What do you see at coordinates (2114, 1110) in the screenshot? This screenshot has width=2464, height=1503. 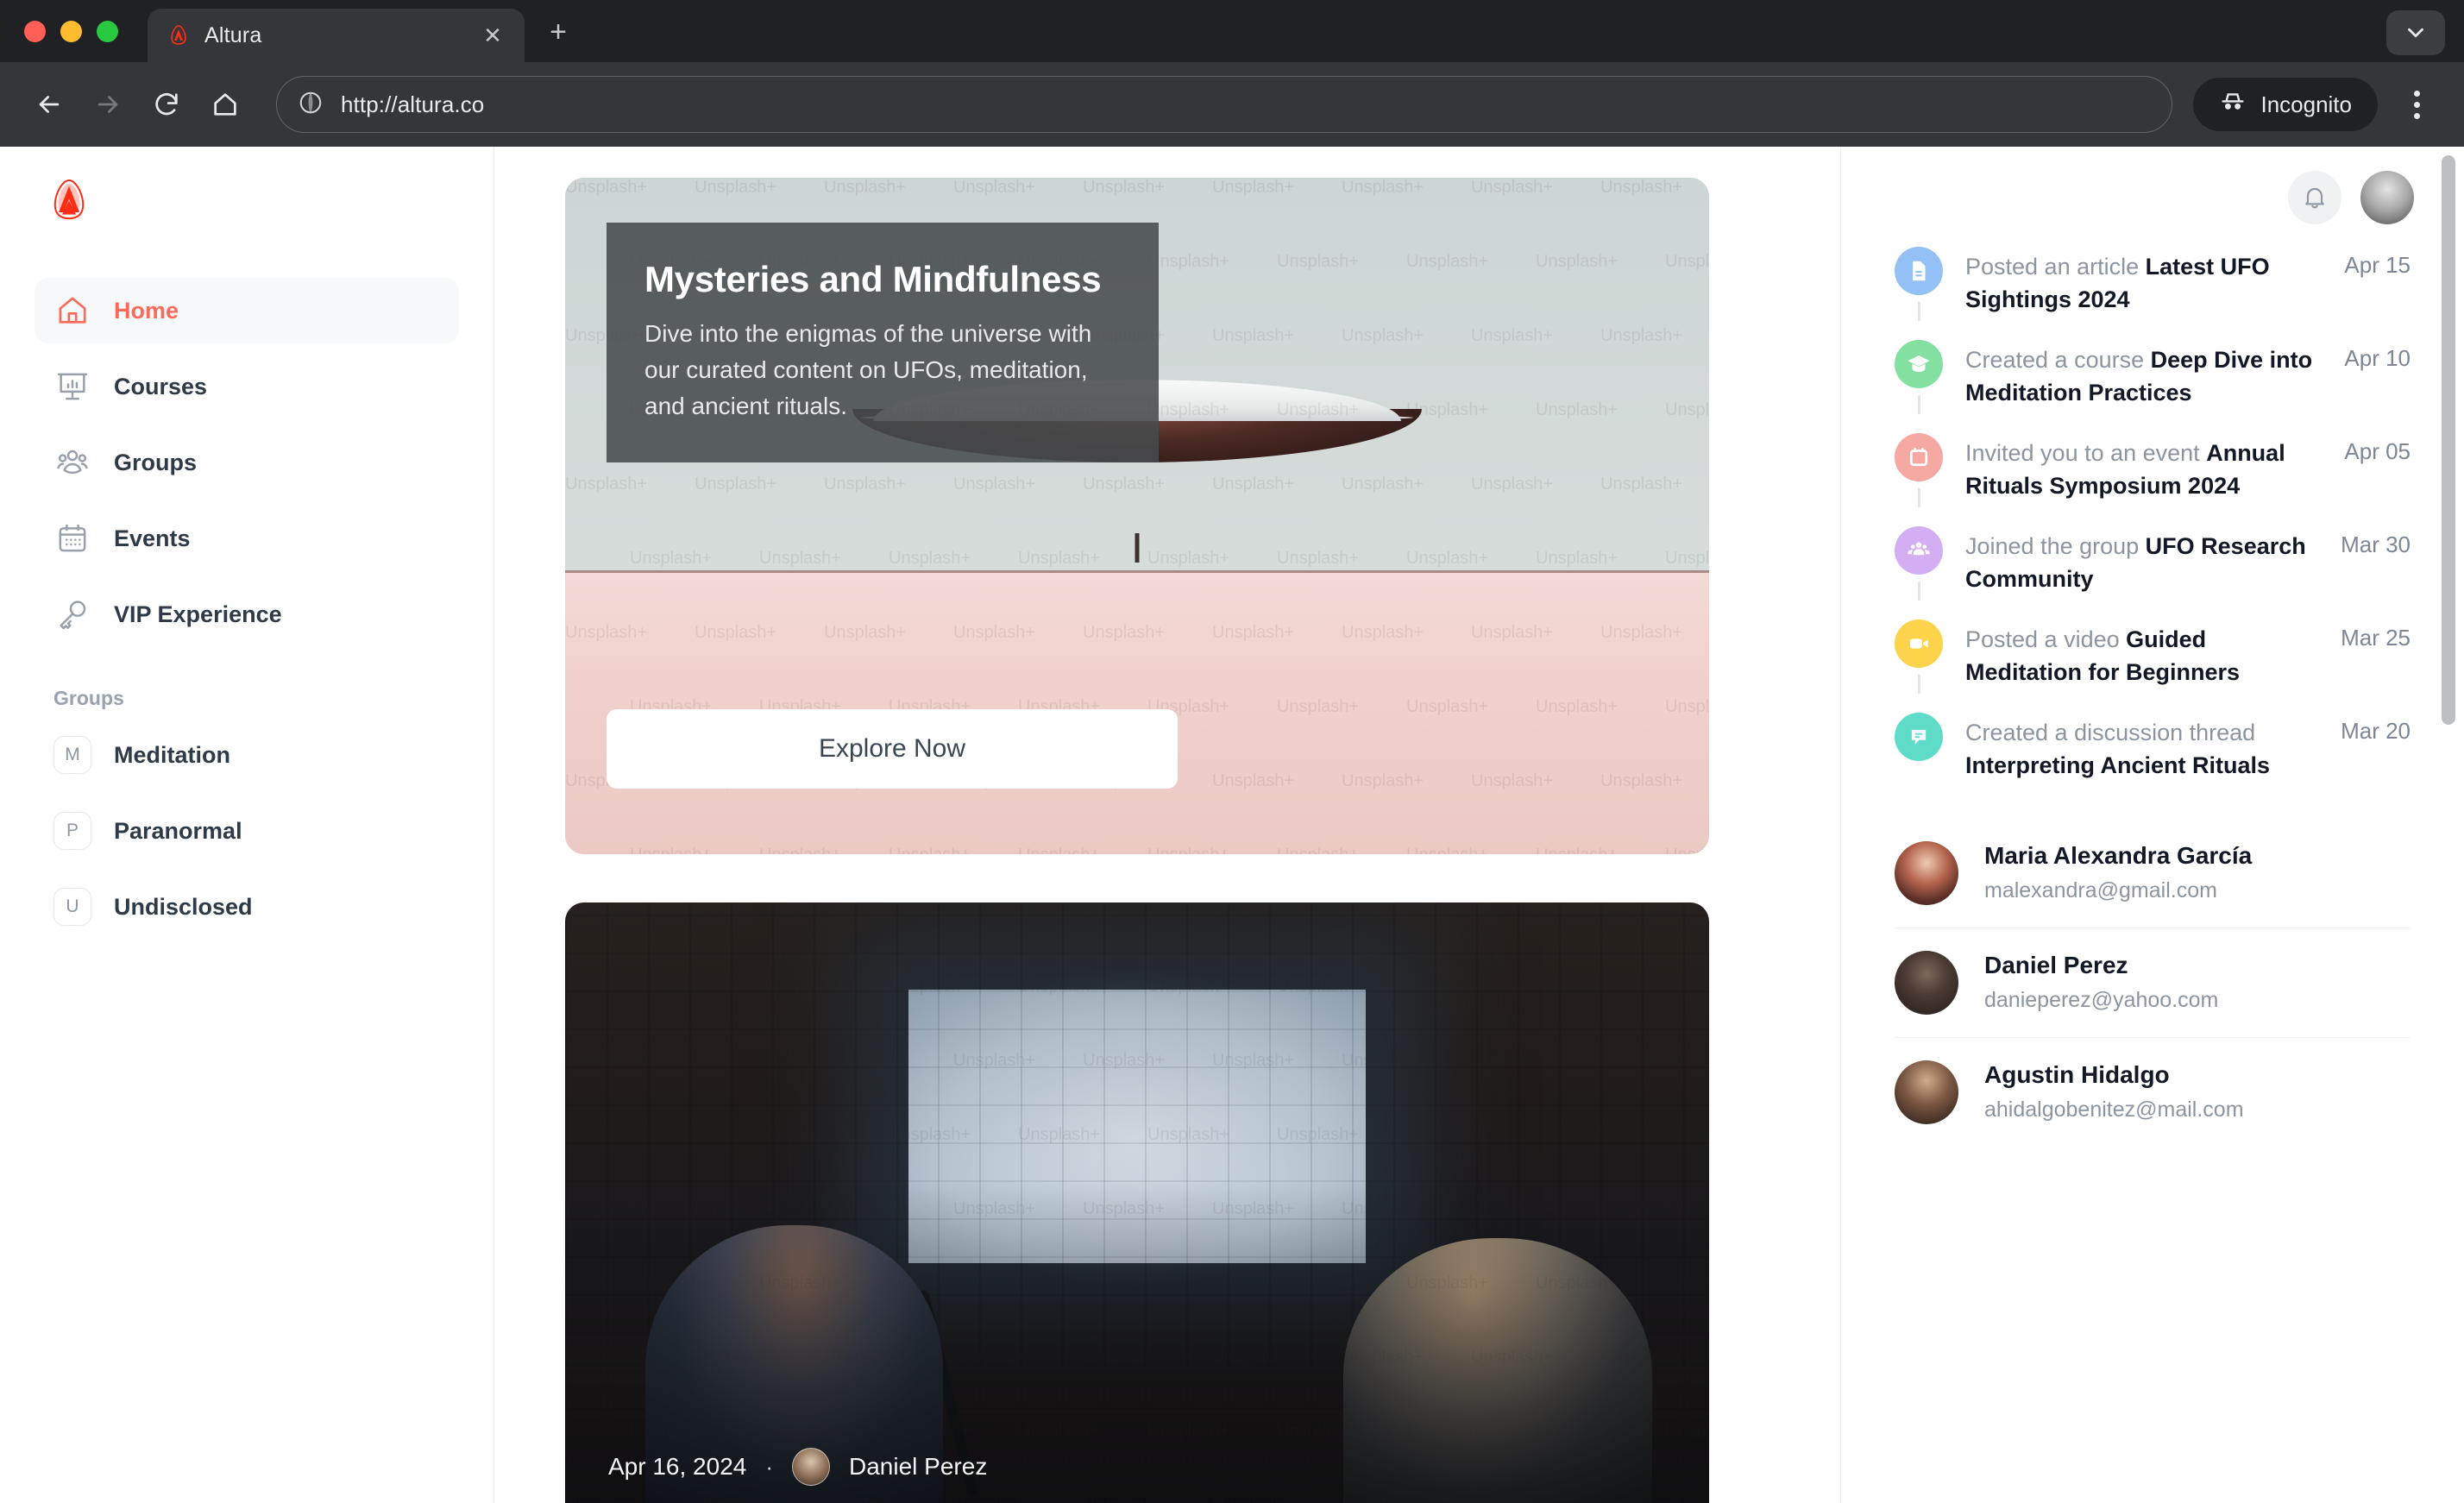 I see `contact-email: ahidalgobenitez@mail.com` at bounding box center [2114, 1110].